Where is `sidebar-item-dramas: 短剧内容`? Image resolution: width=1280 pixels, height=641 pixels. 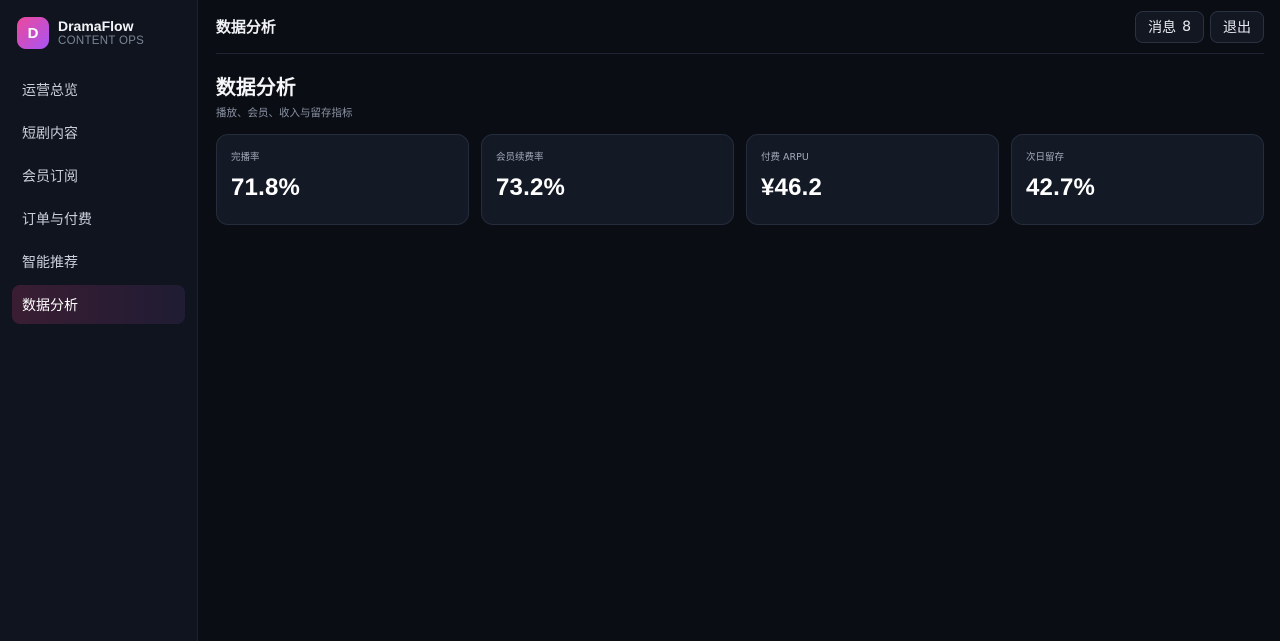 sidebar-item-dramas: 短剧内容 is located at coordinates (98, 132).